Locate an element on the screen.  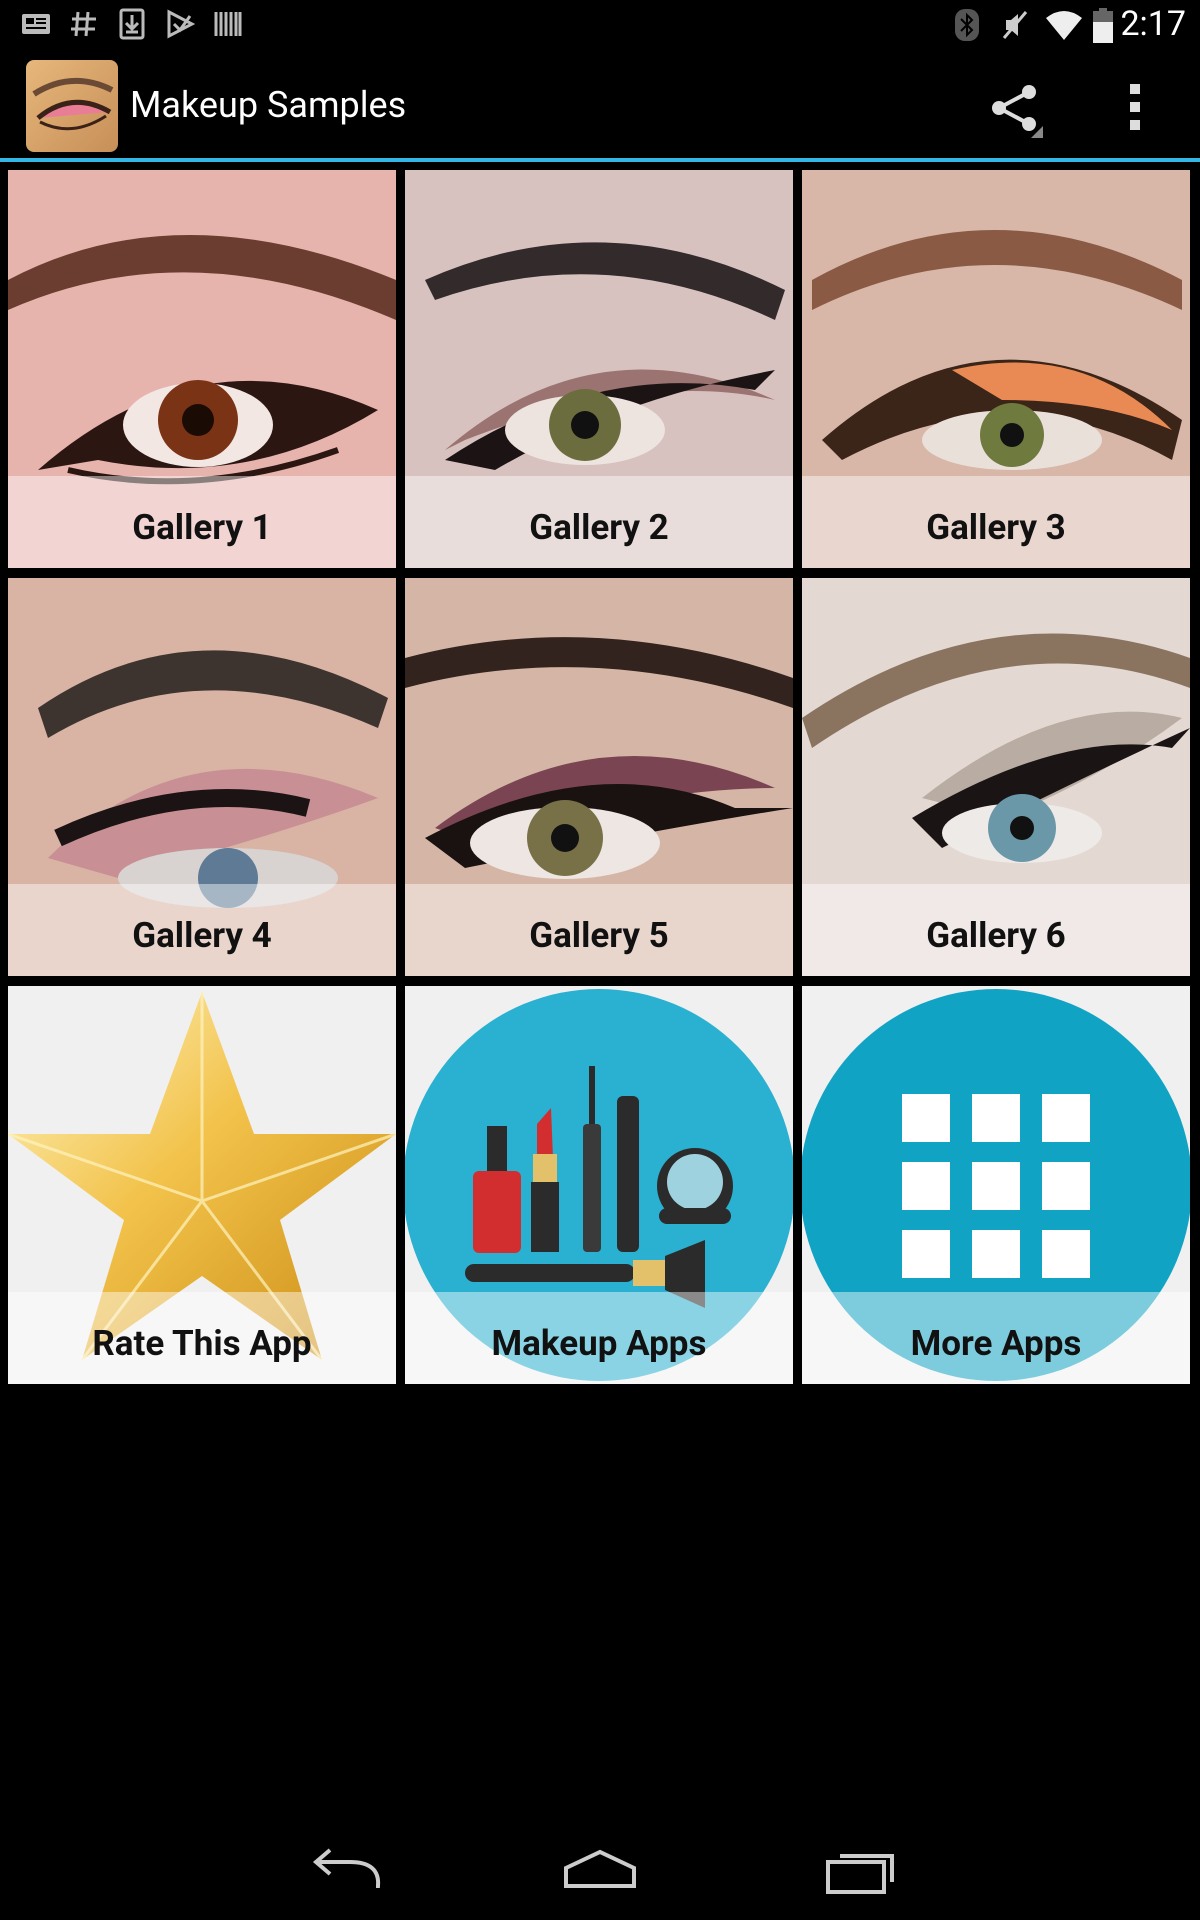
play-store-icon is located at coordinates (181, 24).